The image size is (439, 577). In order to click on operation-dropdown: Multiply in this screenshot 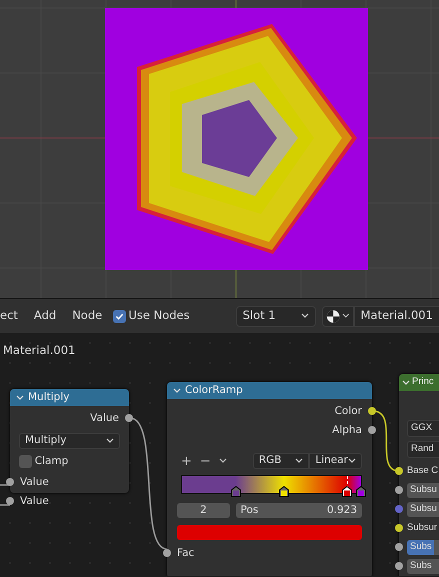, I will do `click(69, 441)`.